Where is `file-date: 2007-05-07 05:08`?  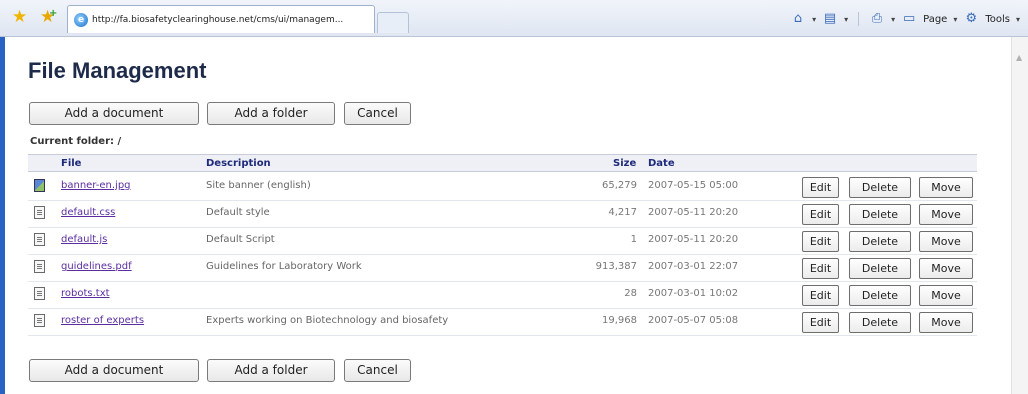
file-date: 2007-05-07 05:08 is located at coordinates (693, 320).